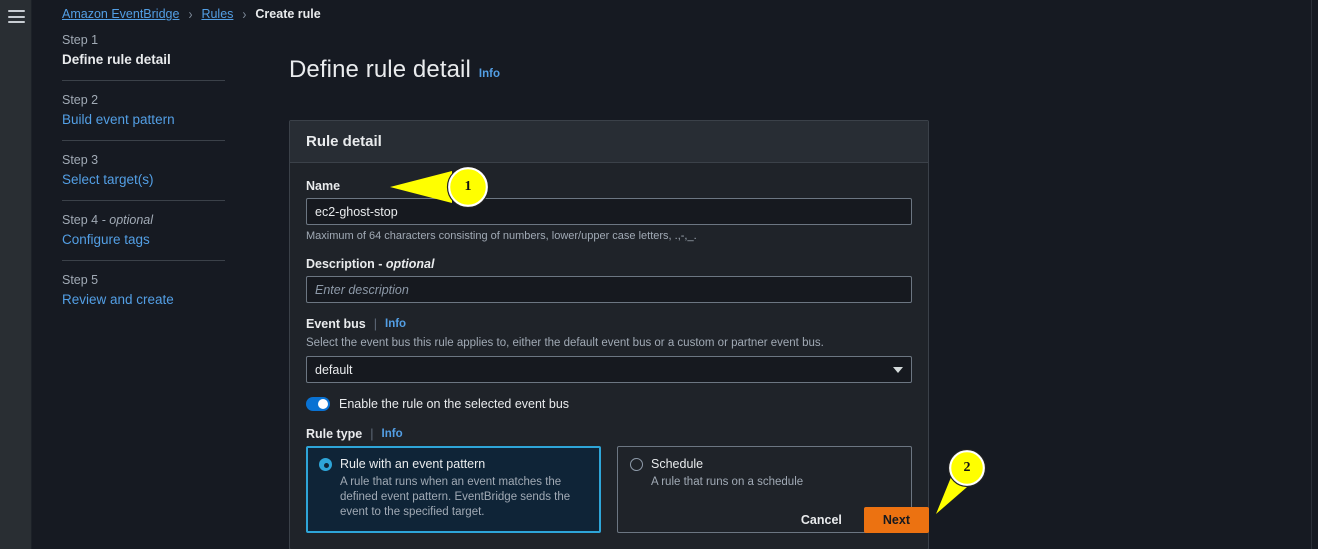 Image resolution: width=1318 pixels, height=549 pixels. Describe the element at coordinates (609, 70) in the screenshot. I see `page-title-row: Define rule detail Info` at that location.